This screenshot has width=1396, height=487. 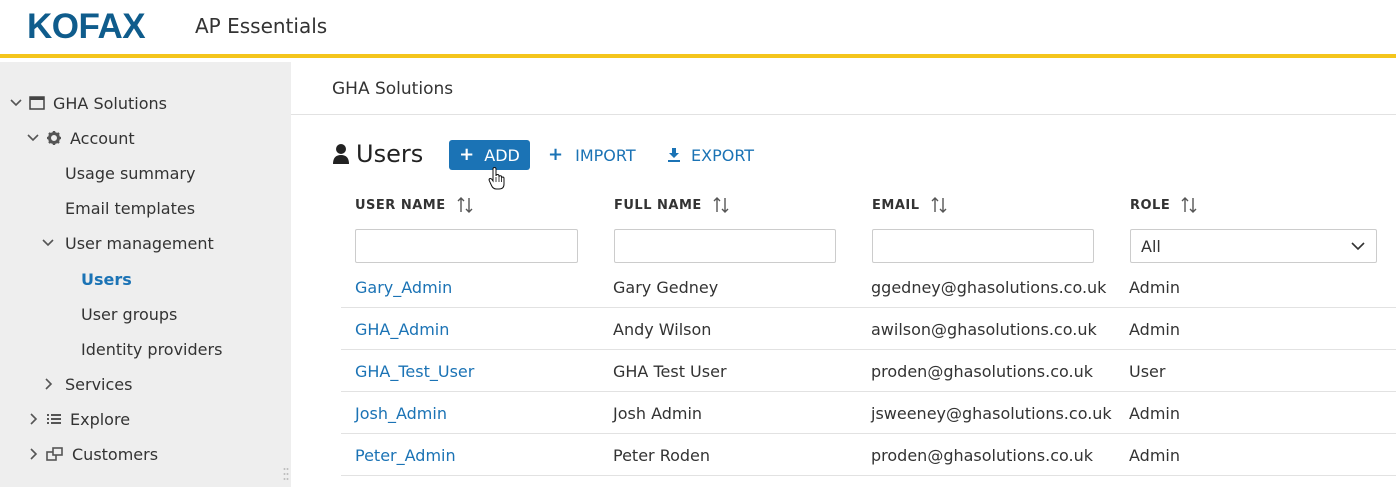 What do you see at coordinates (390, 154) in the screenshot?
I see `page-title: Users` at bounding box center [390, 154].